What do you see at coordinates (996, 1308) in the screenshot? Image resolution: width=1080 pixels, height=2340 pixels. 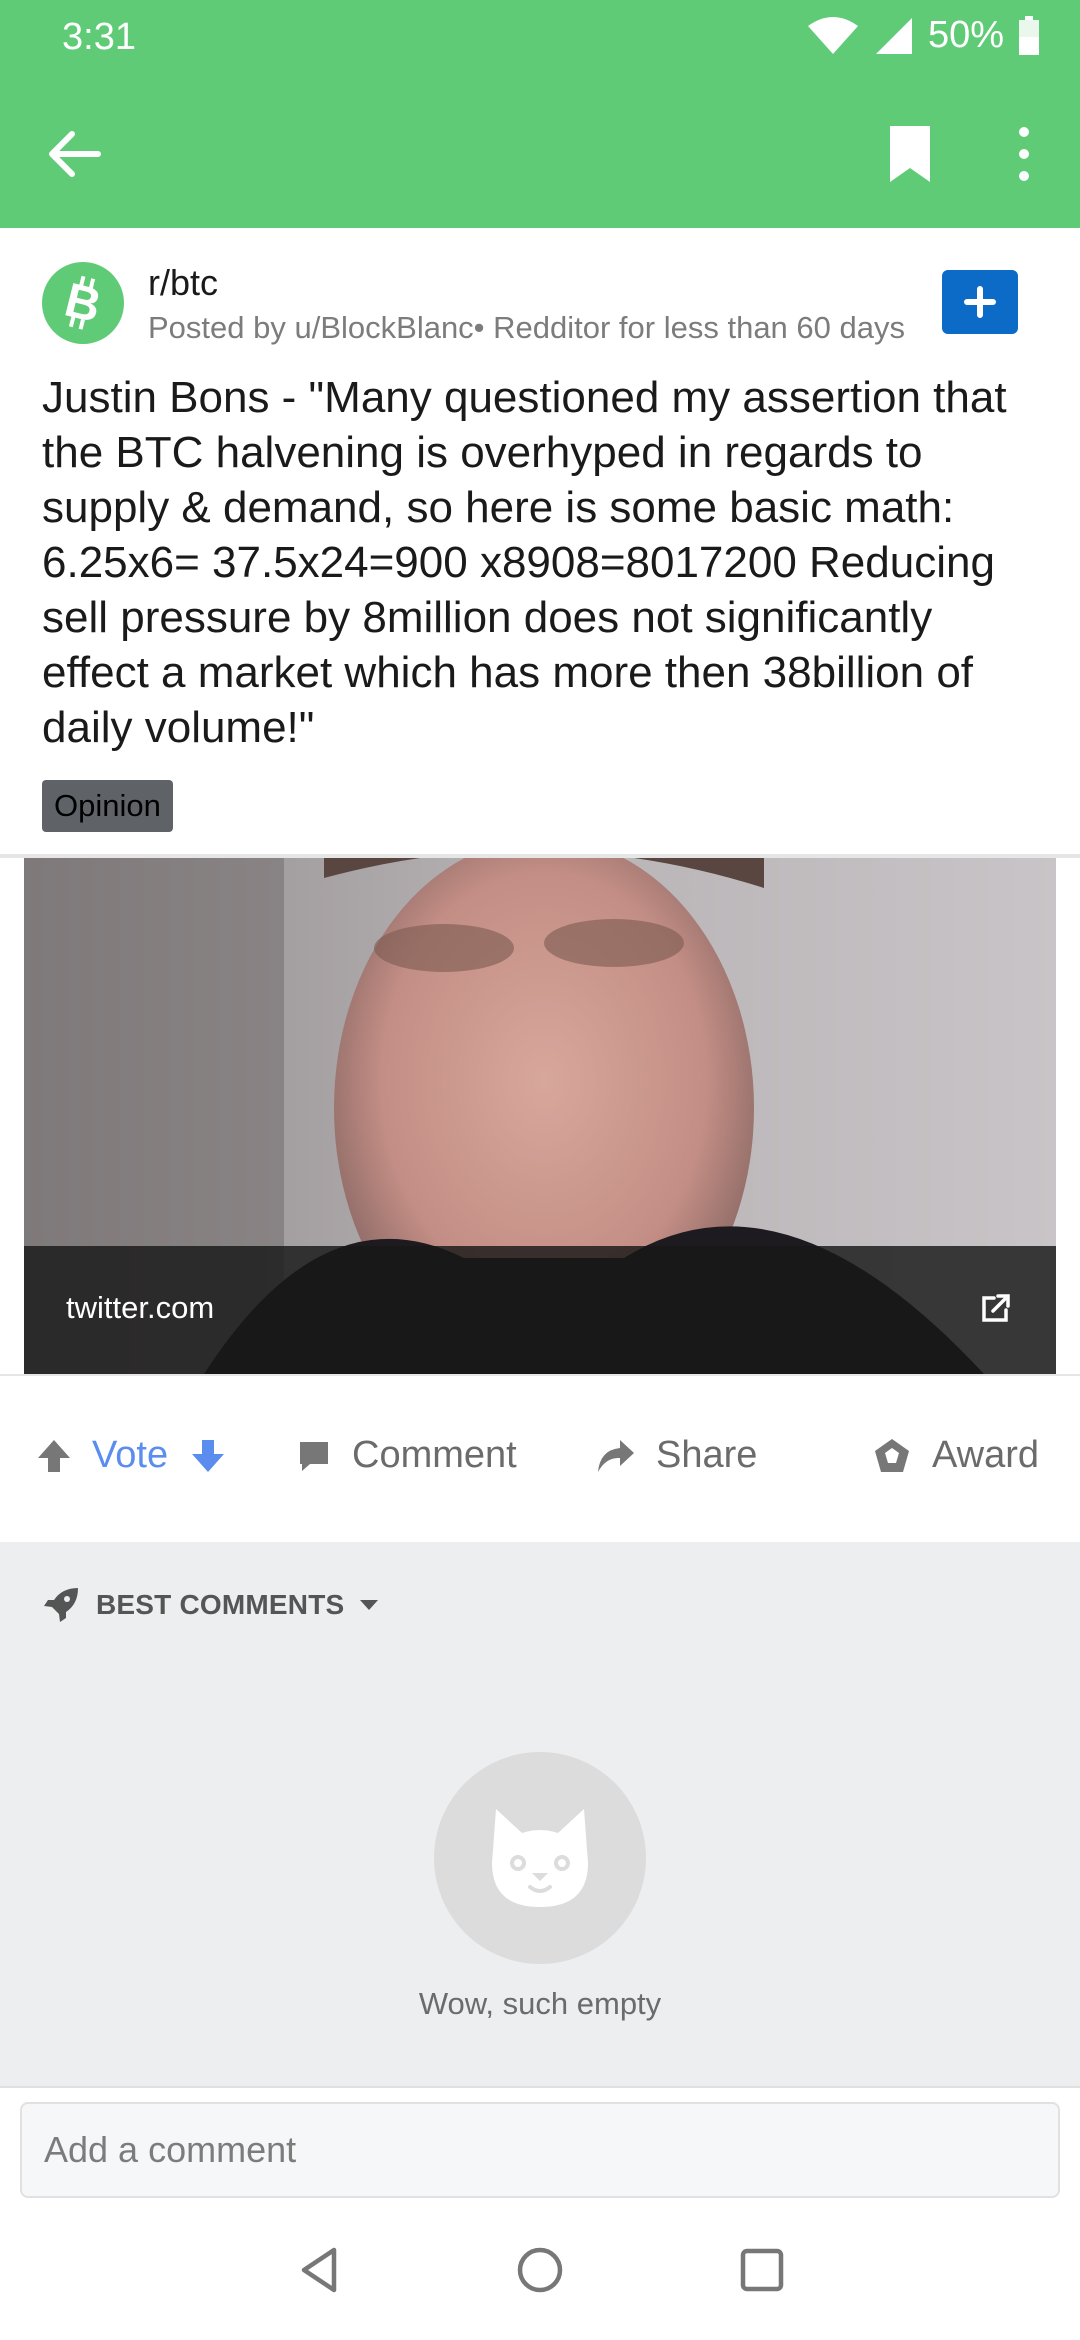 I see `external-link-icon` at bounding box center [996, 1308].